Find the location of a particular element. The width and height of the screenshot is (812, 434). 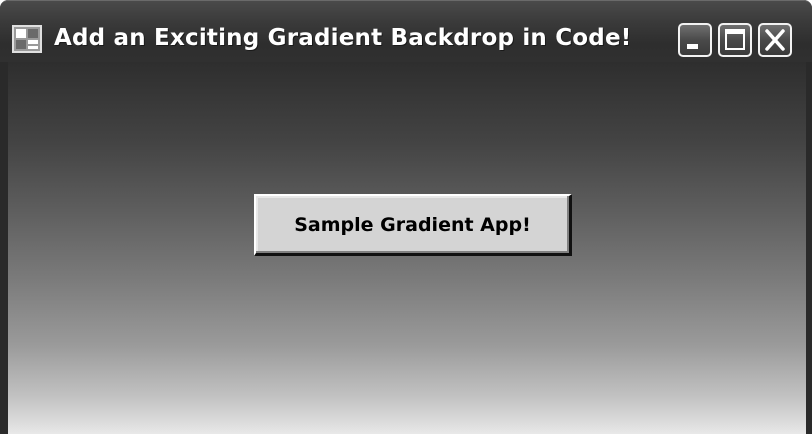

close-button is located at coordinates (775, 40).